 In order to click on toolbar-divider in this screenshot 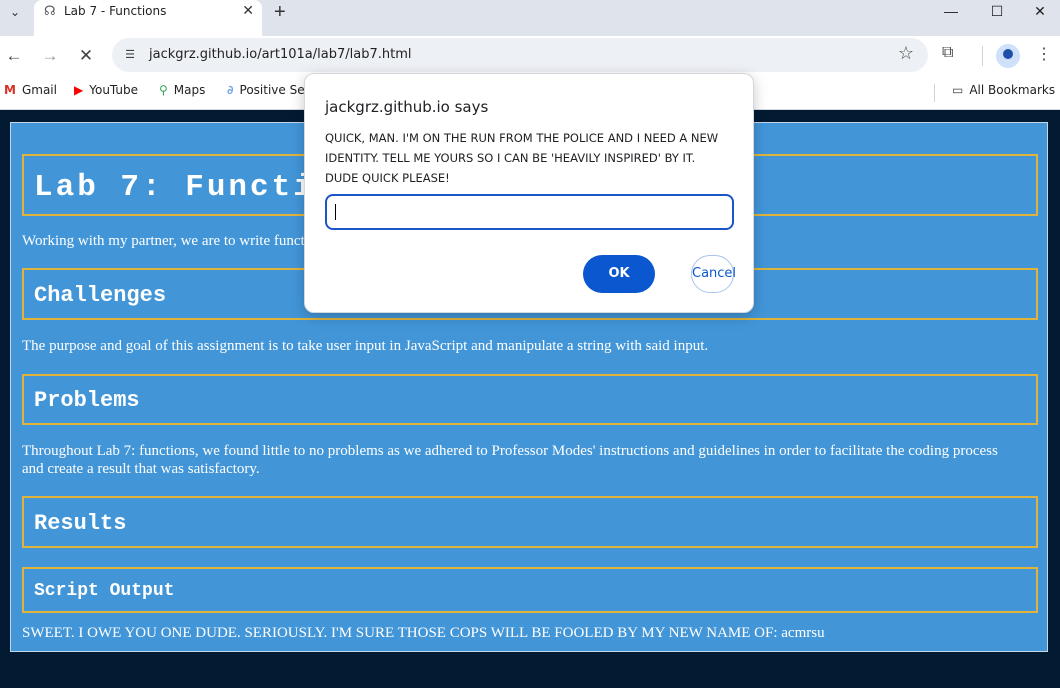, I will do `click(982, 56)`.